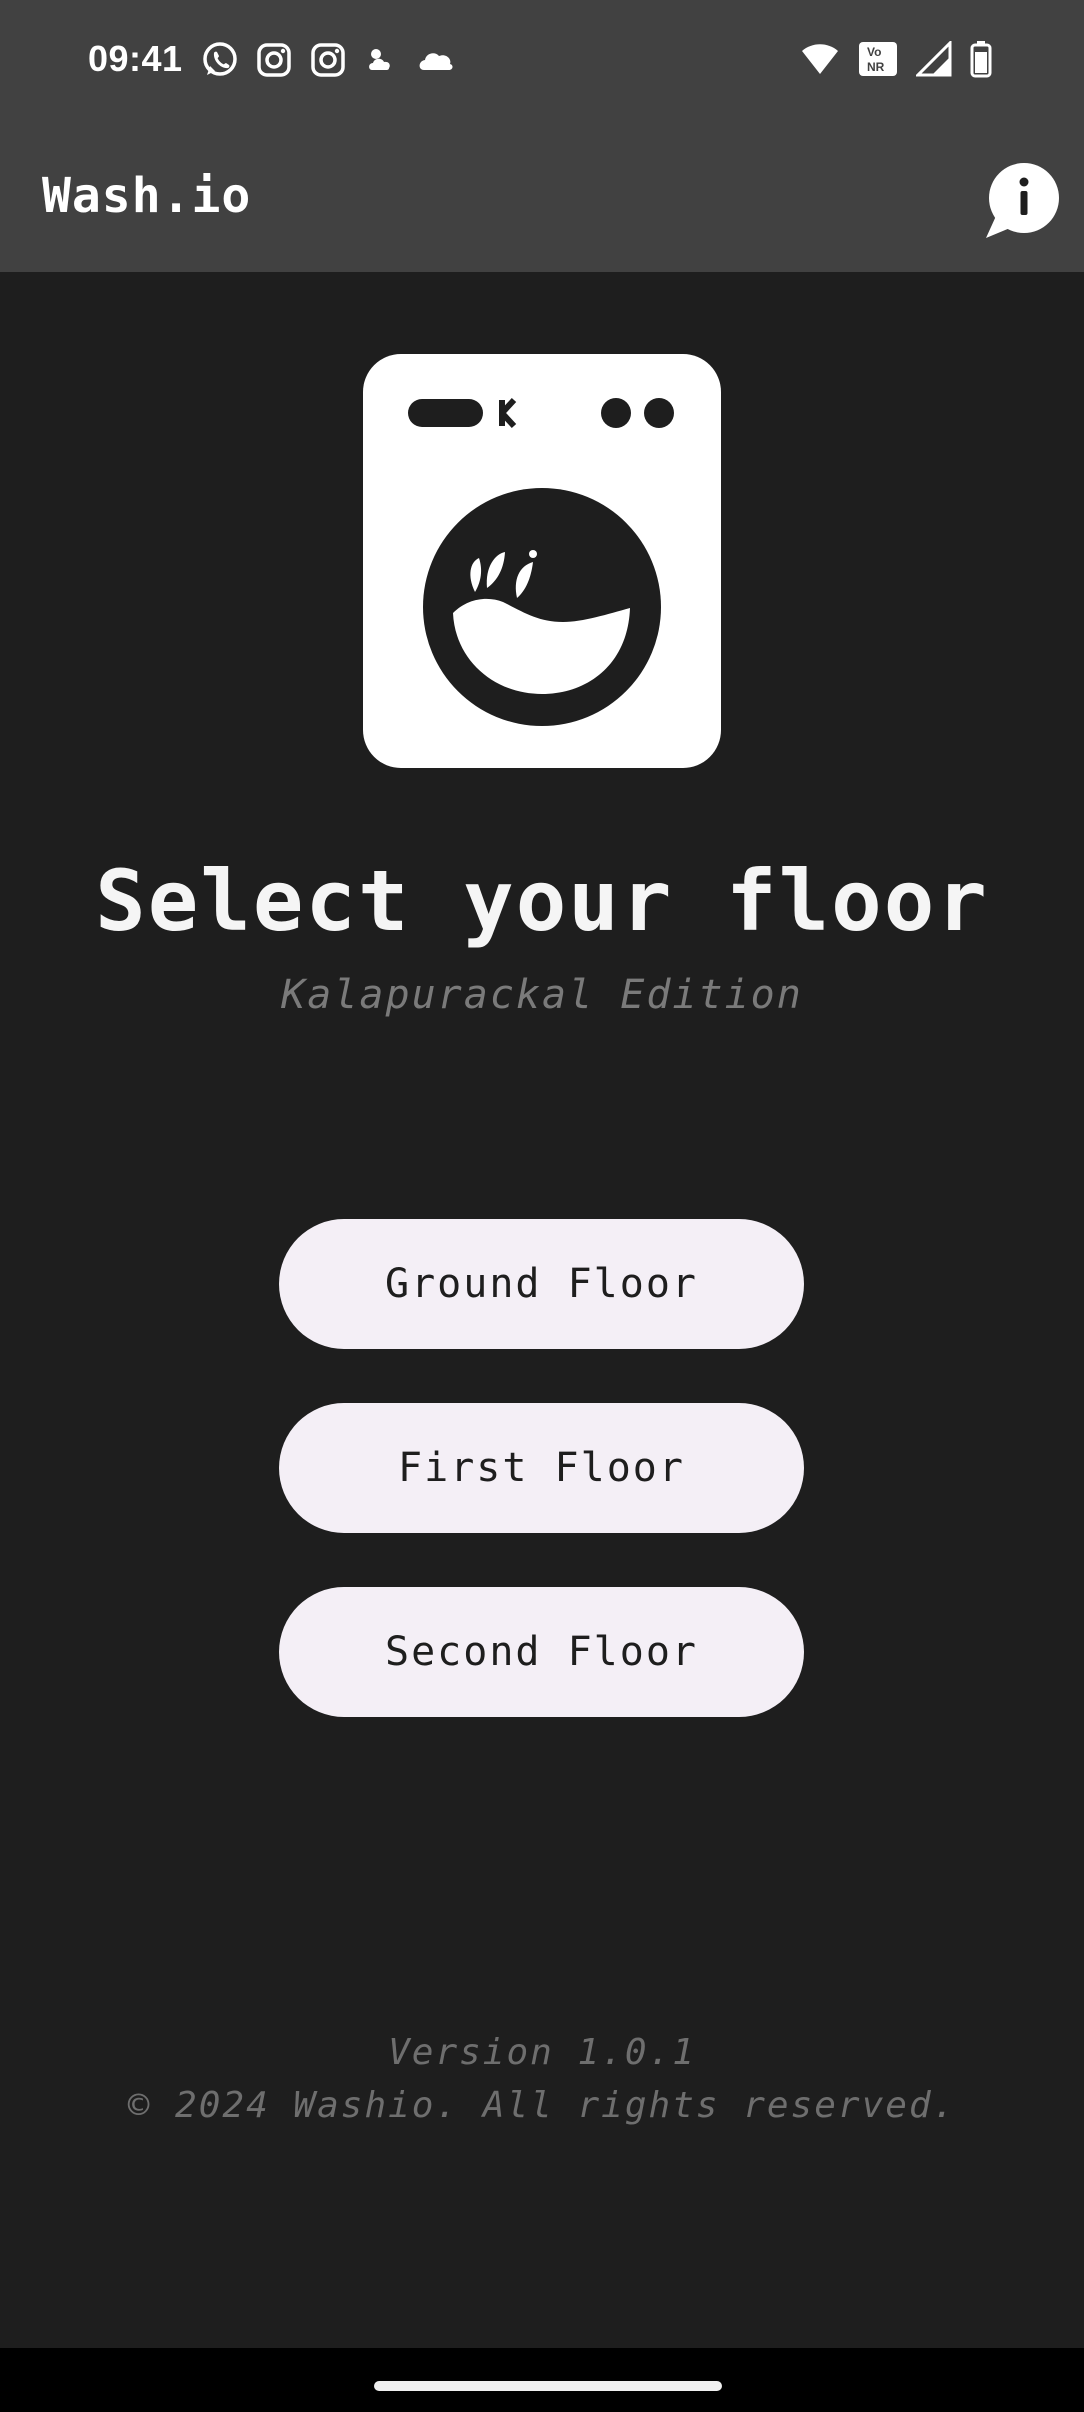 This screenshot has height=2412, width=1084. What do you see at coordinates (542, 2105) in the screenshot?
I see `copyright-text: © 2024 Washio. All rights reserved.` at bounding box center [542, 2105].